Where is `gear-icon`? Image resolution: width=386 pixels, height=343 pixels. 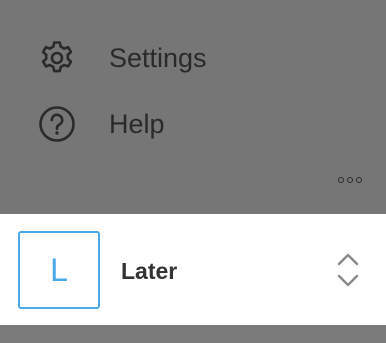
gear-icon is located at coordinates (57, 58).